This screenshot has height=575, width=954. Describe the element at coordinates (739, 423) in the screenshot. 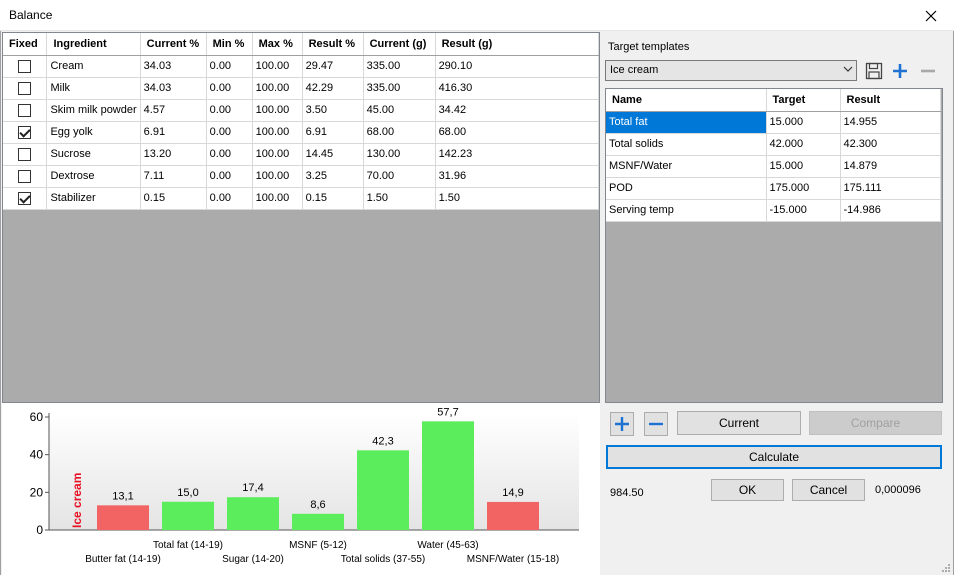

I see `current-button: Current` at that location.